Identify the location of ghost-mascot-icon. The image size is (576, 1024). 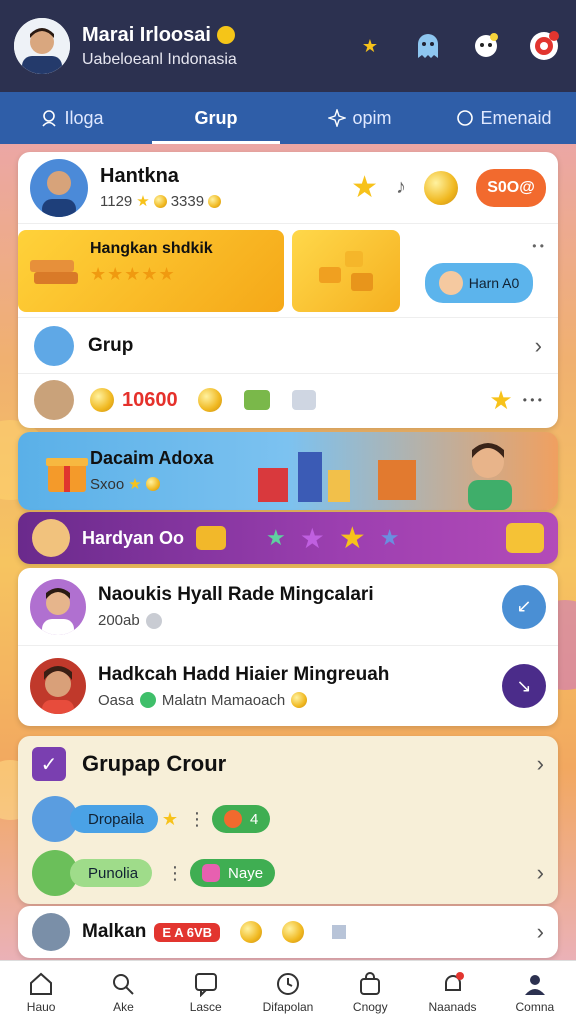
(428, 46).